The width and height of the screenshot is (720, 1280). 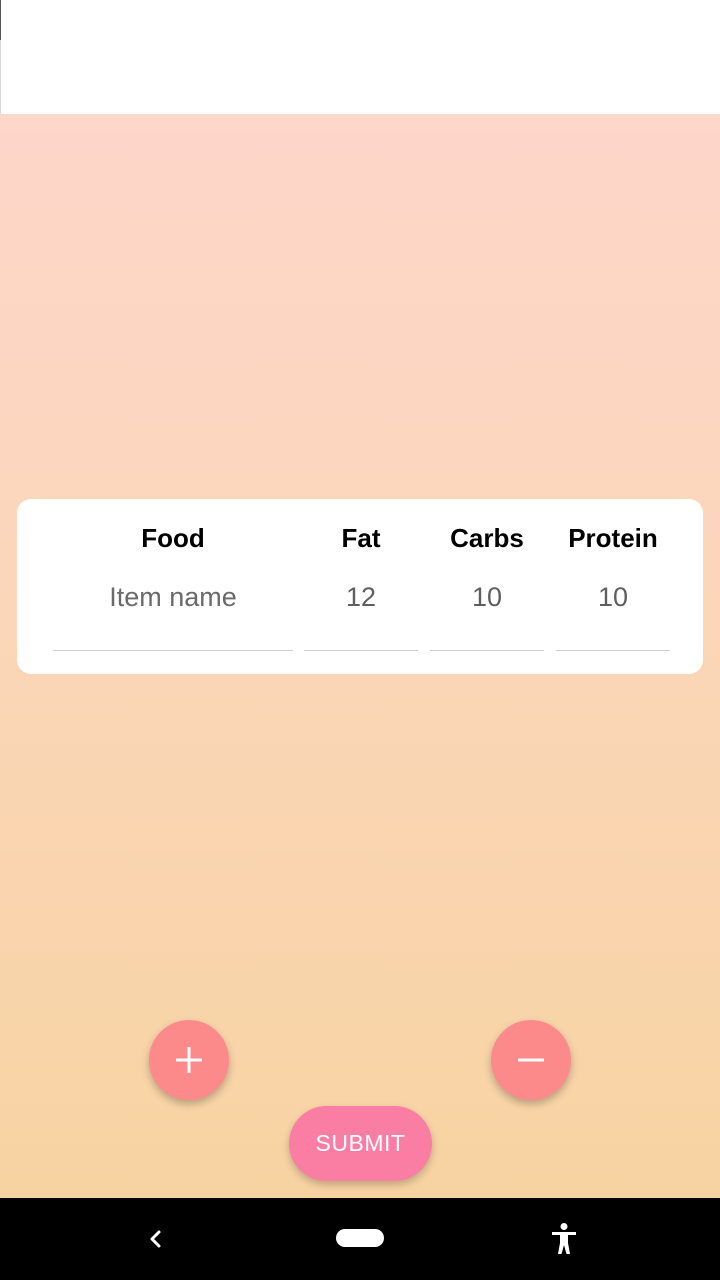 I want to click on accessibility-button, so click(x=564, y=1241).